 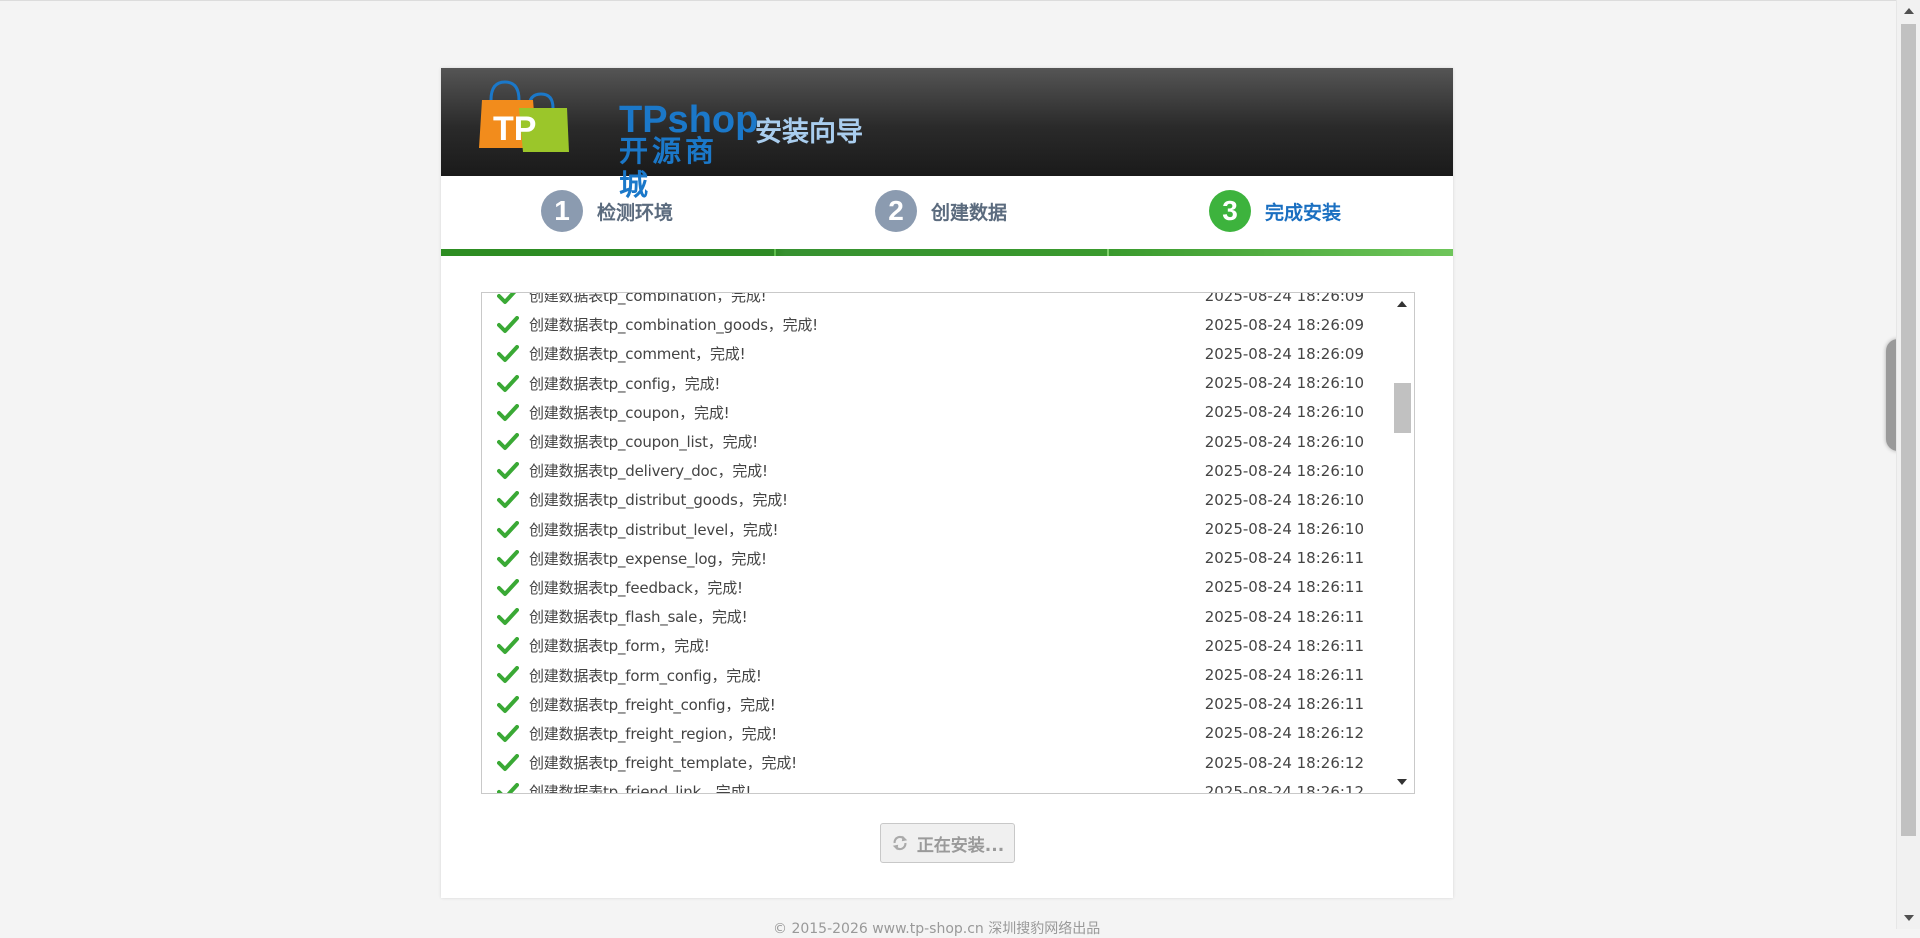 I want to click on log-message: 创建数据表tp_freight_region，完成!, so click(x=653, y=733).